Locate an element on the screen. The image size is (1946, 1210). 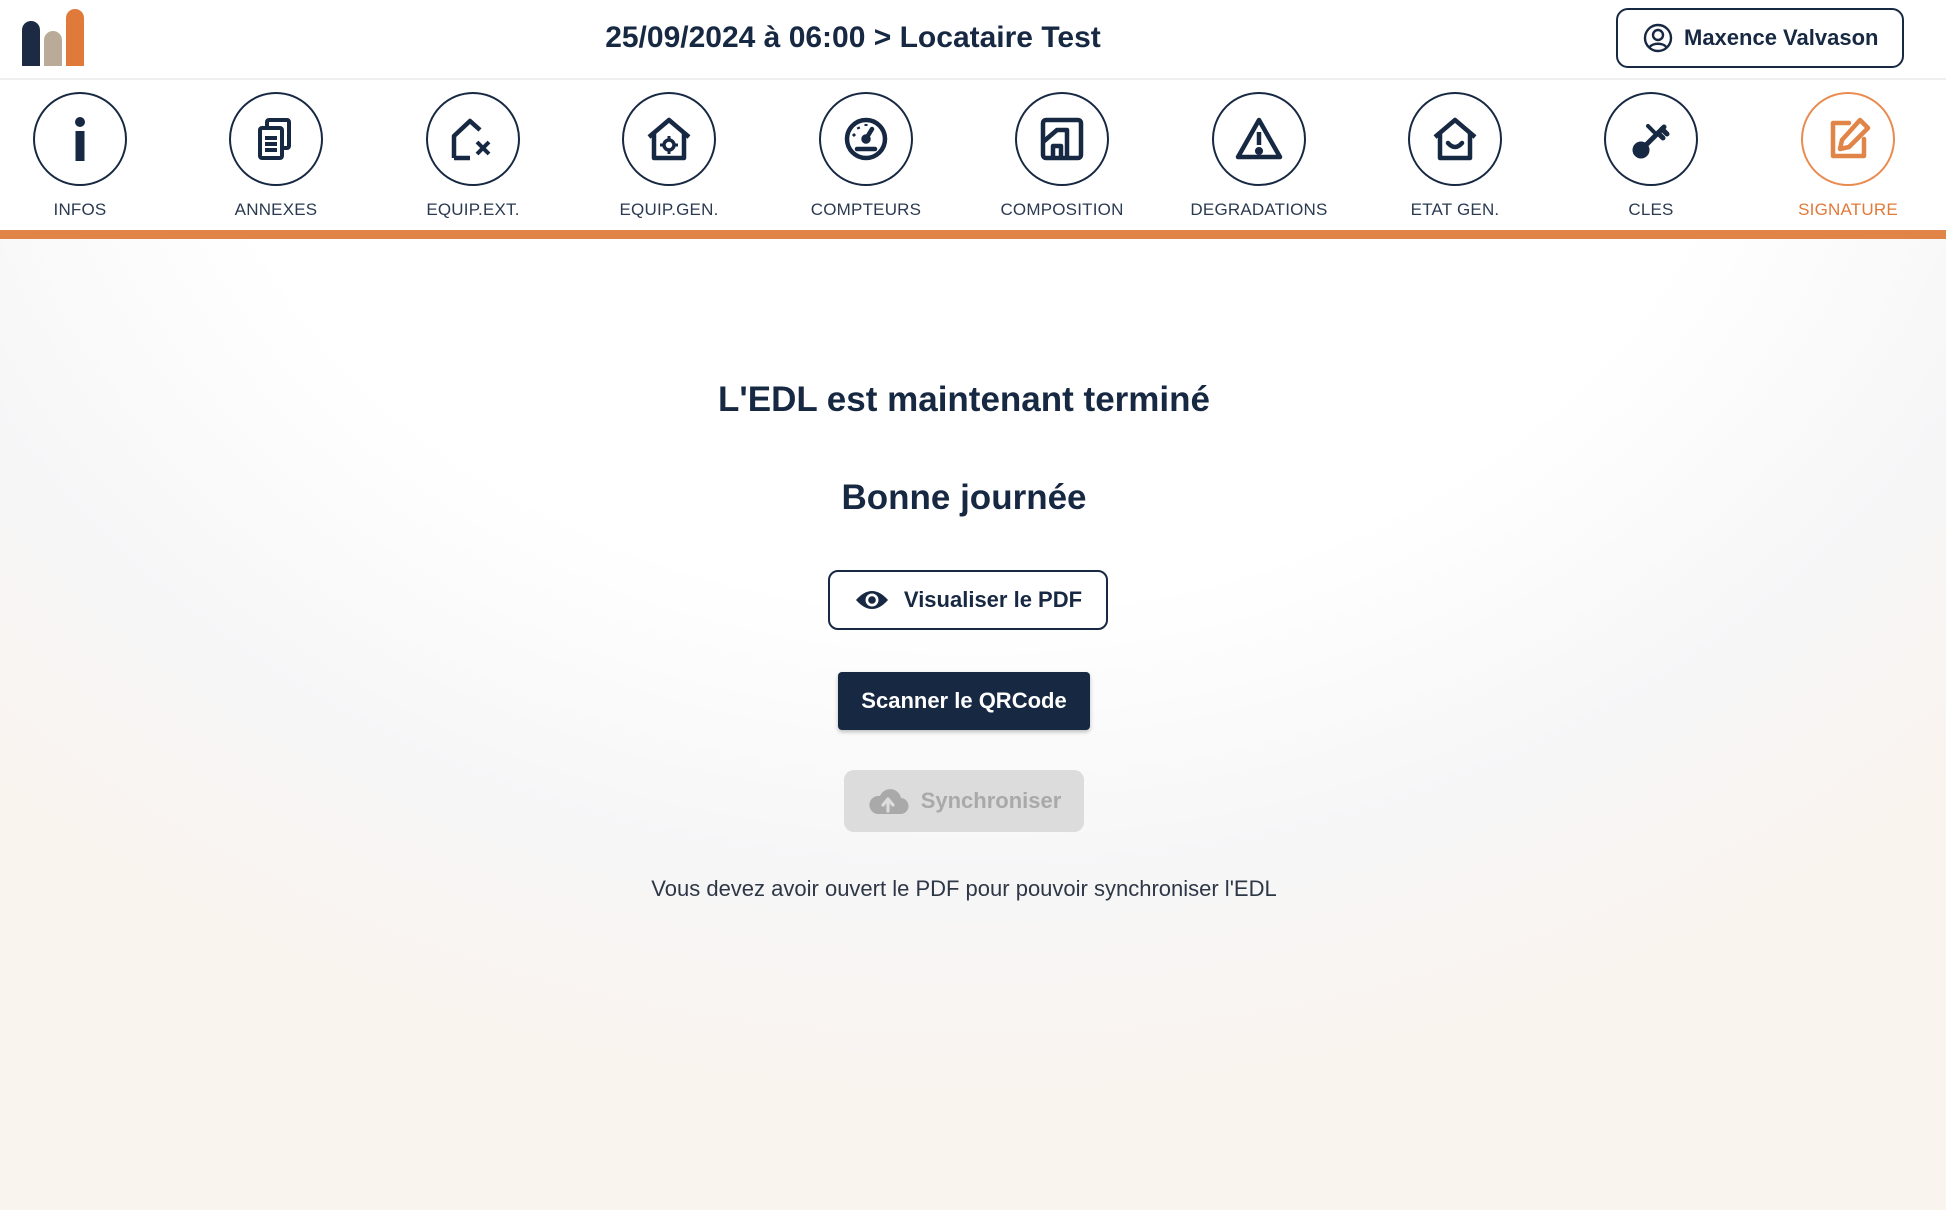
gauge-icon is located at coordinates (866, 139).